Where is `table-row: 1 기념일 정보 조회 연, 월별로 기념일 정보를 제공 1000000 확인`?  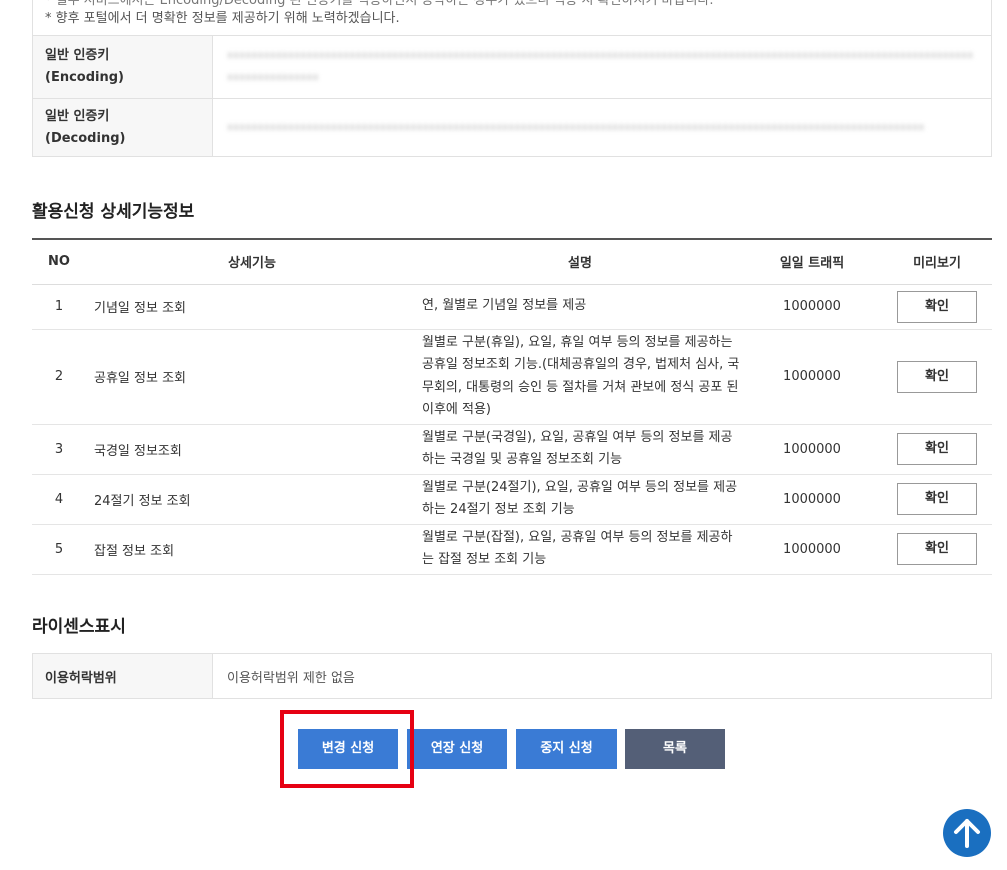
table-row: 1 기념일 정보 조회 연, 월별로 기념일 정보를 제공 1000000 확인 is located at coordinates (512, 307).